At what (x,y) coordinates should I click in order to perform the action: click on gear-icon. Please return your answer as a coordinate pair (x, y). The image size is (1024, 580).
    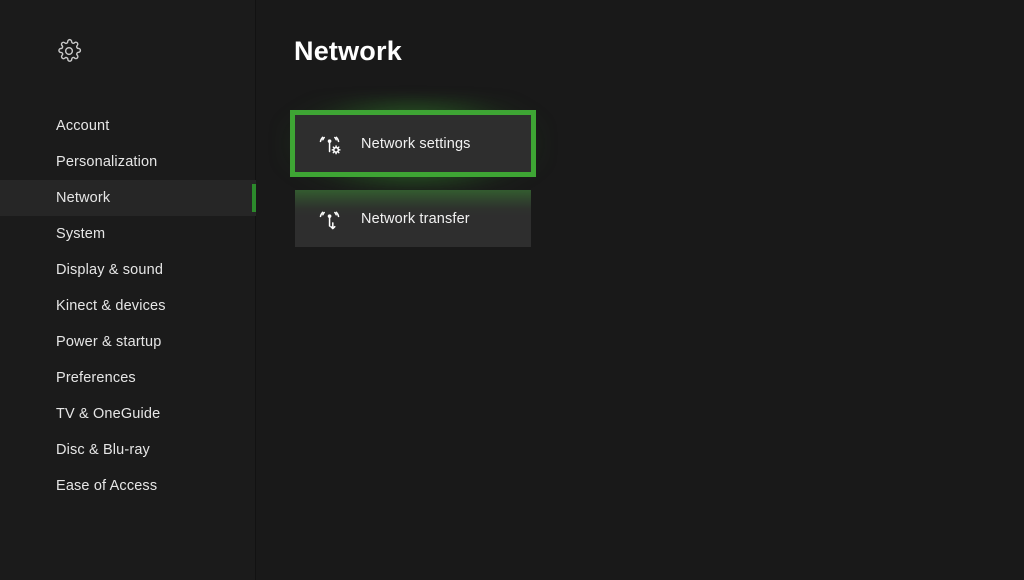
    Looking at the image, I should click on (69, 51).